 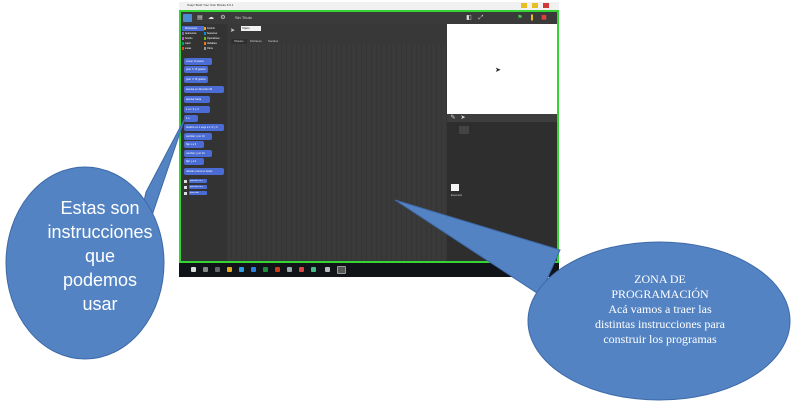 What do you see at coordinates (660, 339) in the screenshot?
I see `callout-line: construir los programas` at bounding box center [660, 339].